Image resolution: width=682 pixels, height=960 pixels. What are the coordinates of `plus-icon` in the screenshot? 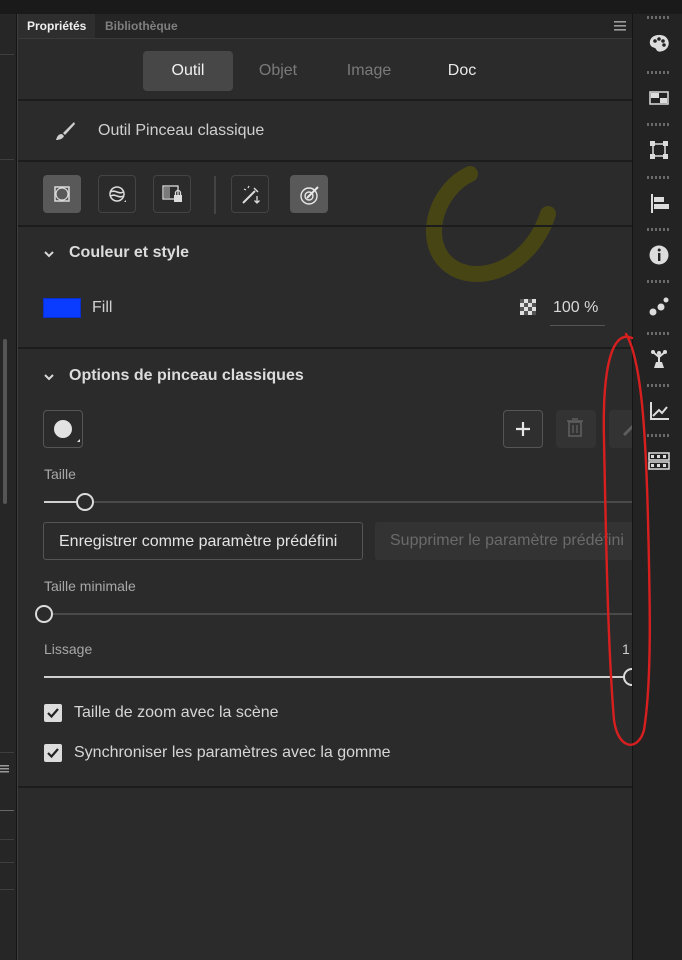 It's located at (523, 429).